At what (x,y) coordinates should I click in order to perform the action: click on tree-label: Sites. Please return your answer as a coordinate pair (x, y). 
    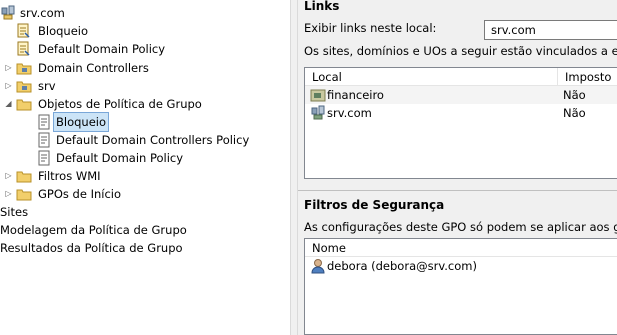
    Looking at the image, I should click on (14, 212).